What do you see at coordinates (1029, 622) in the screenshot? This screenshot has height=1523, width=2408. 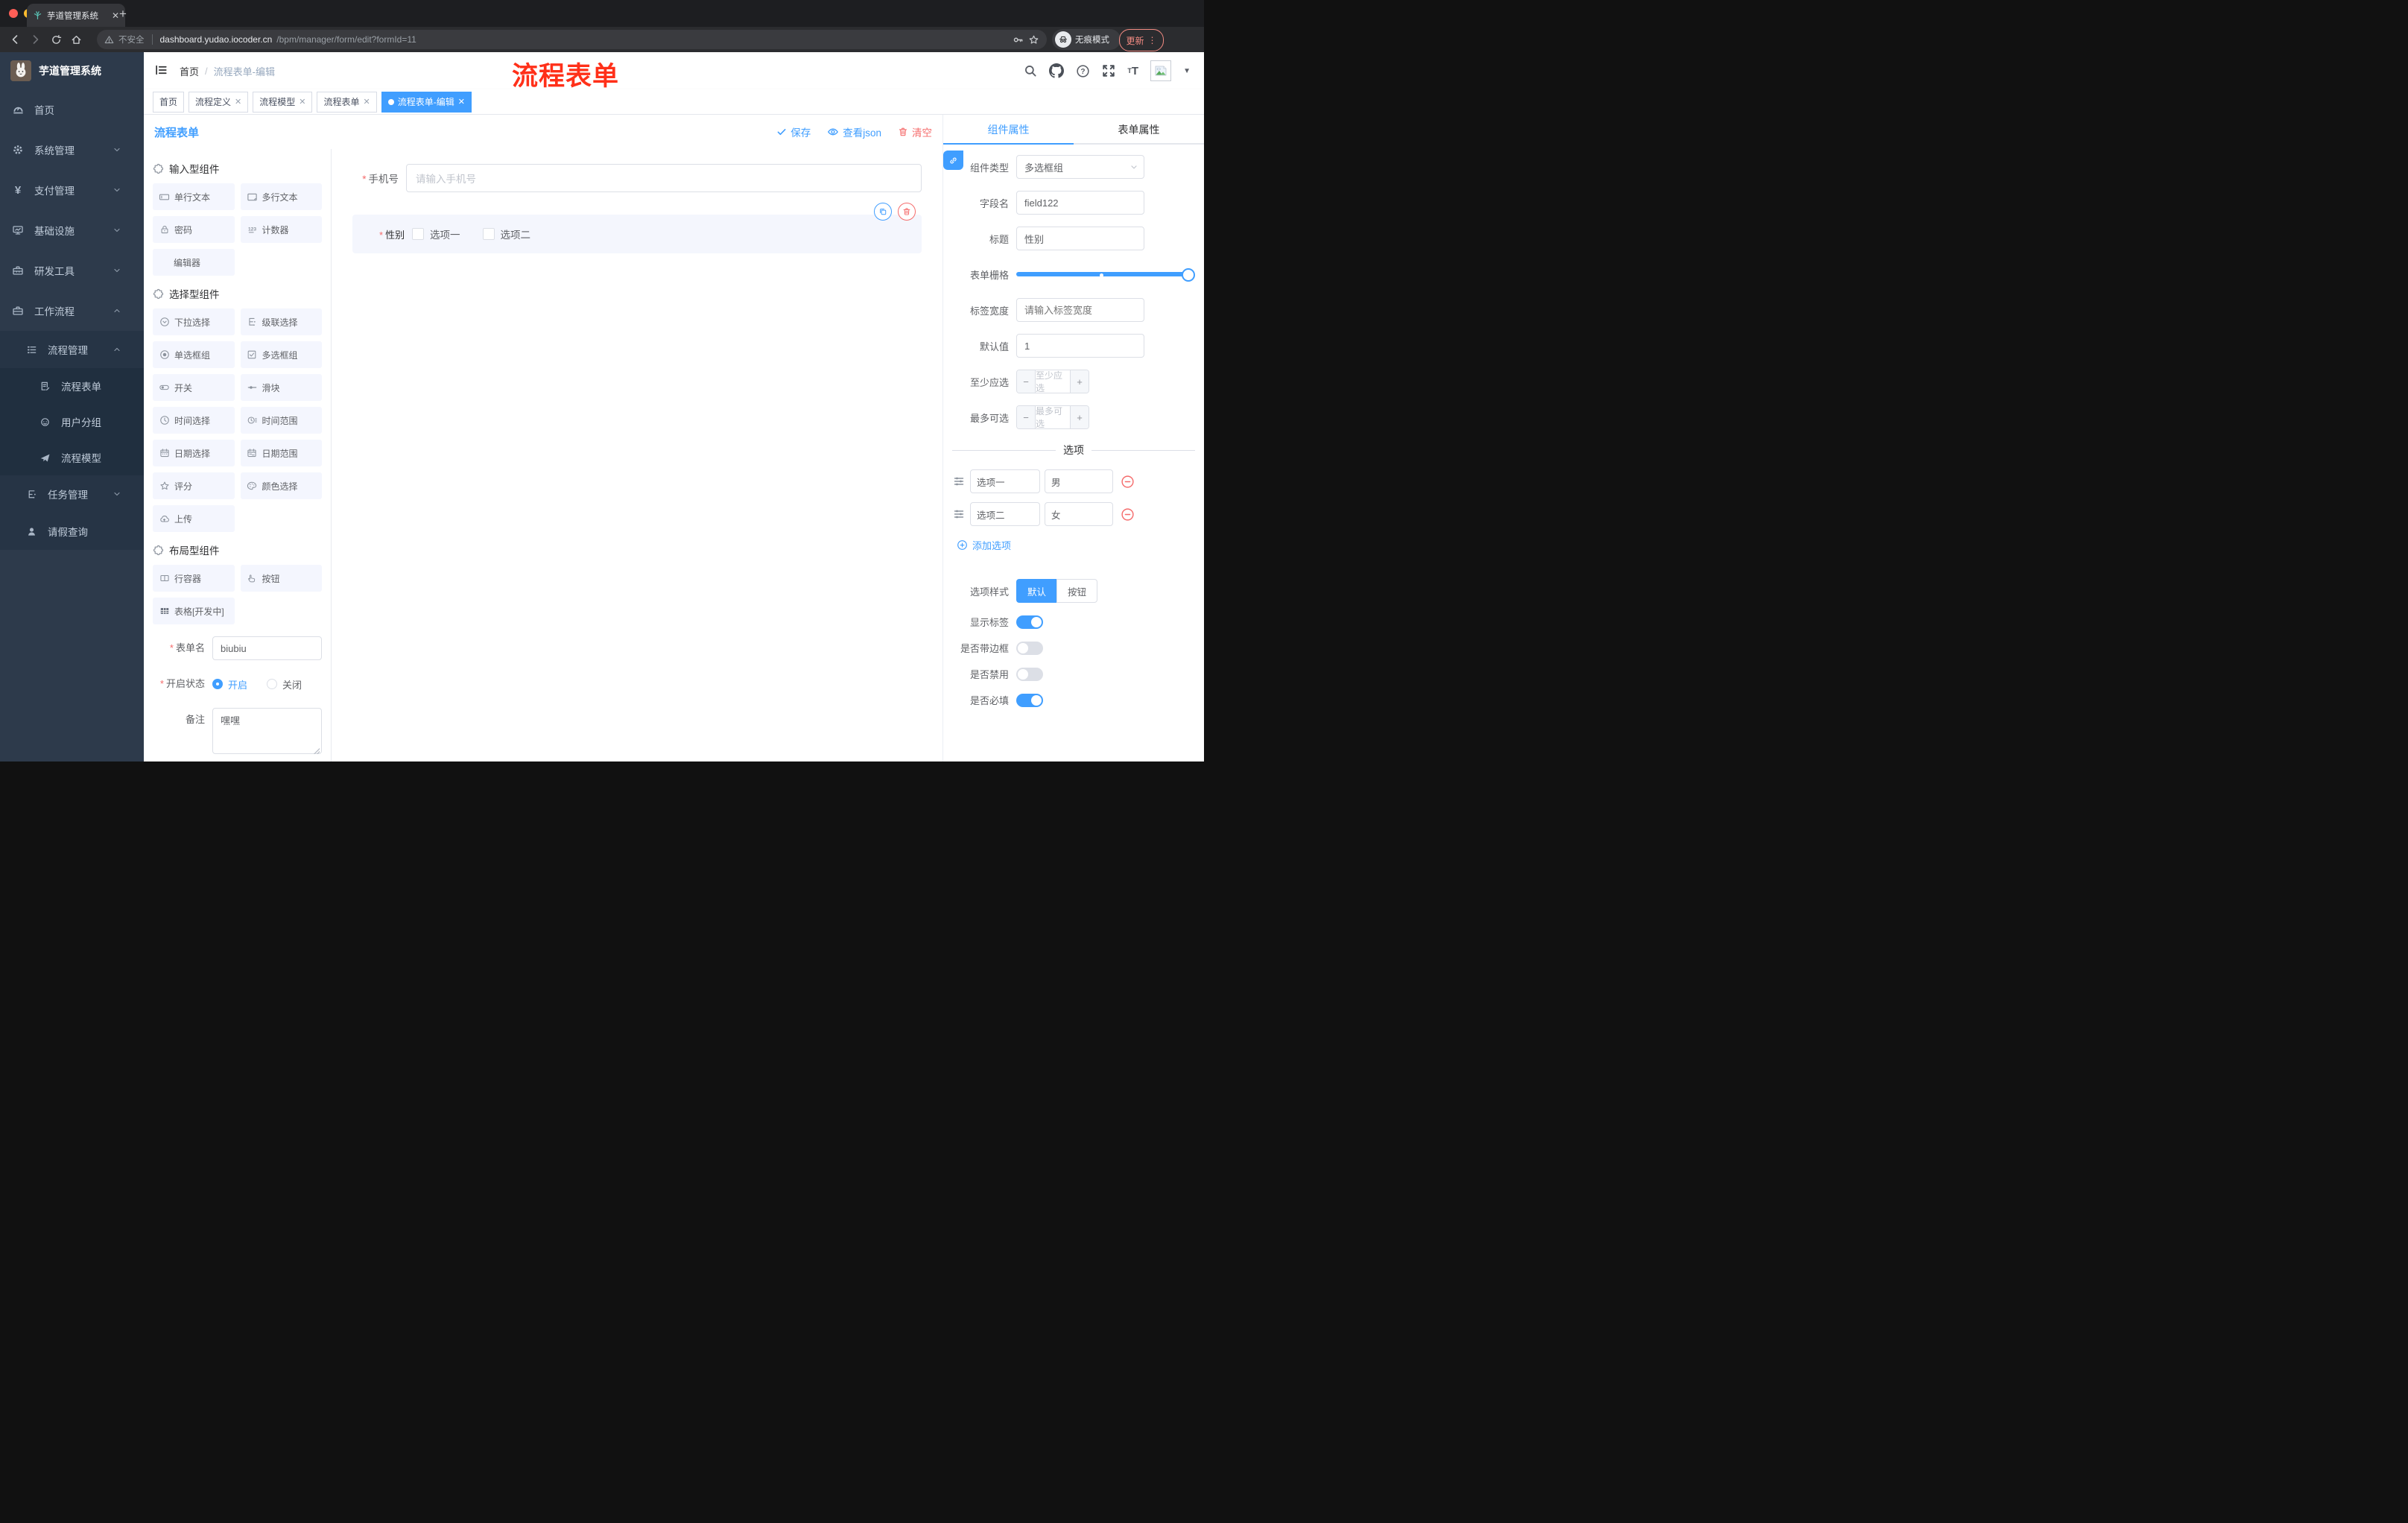 I see `show-label-toggle` at bounding box center [1029, 622].